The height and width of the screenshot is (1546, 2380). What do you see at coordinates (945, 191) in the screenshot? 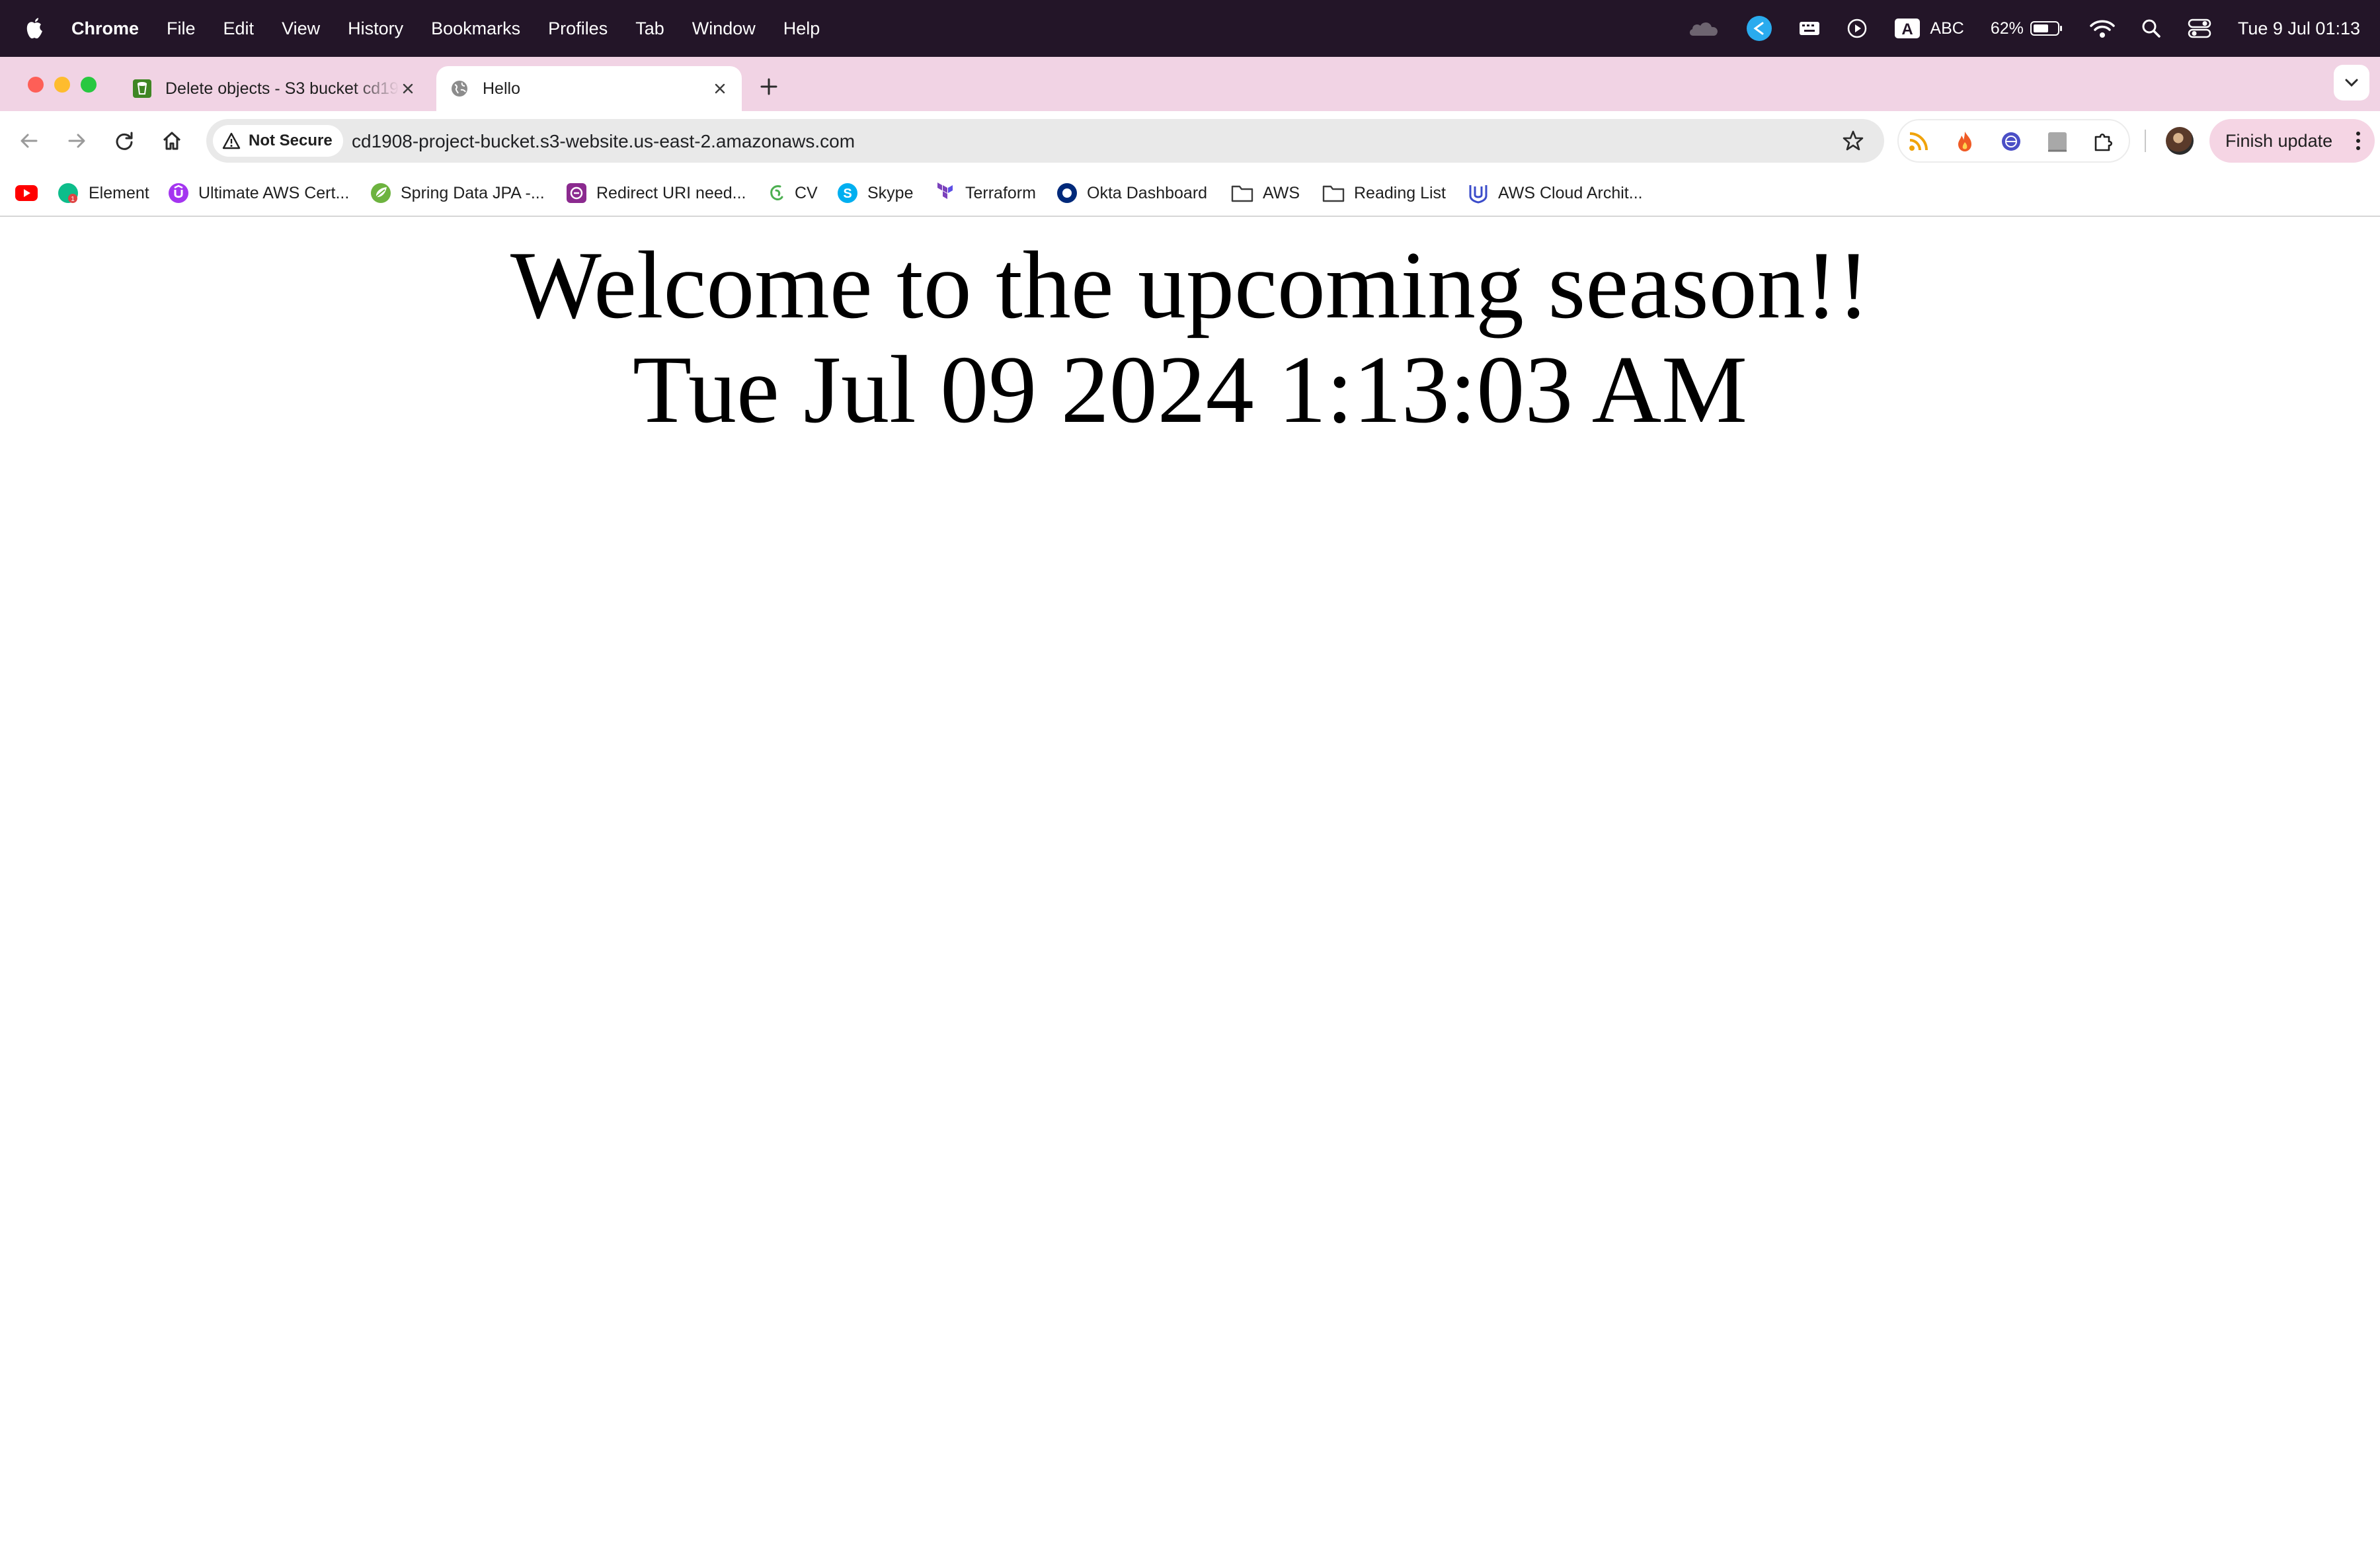
I see `terraform-icon` at bounding box center [945, 191].